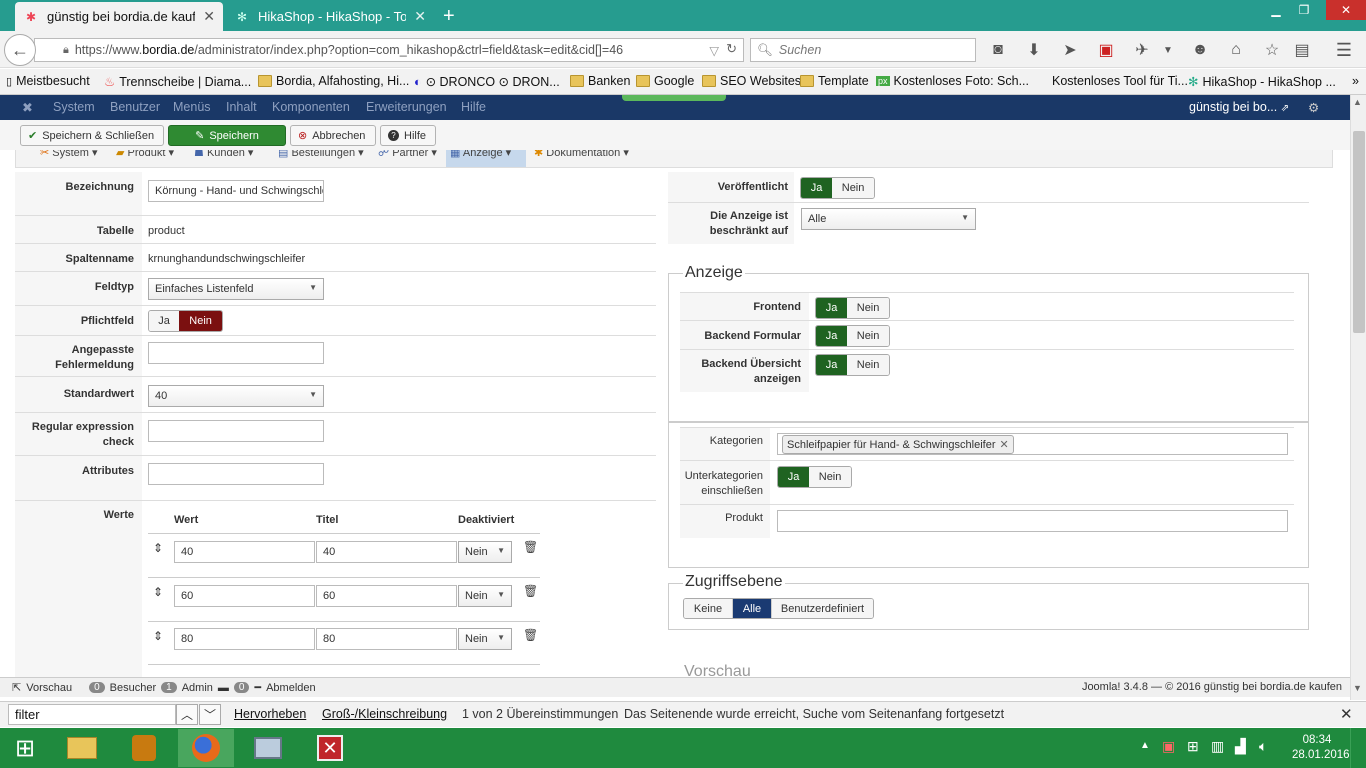 Image resolution: width=1366 pixels, height=768 pixels. I want to click on pocket-icon: ◙, so click(998, 50).